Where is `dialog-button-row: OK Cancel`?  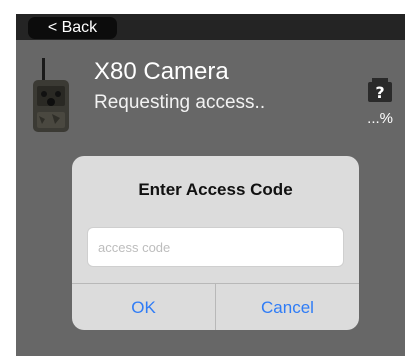 dialog-button-row: OK Cancel is located at coordinates (215, 306).